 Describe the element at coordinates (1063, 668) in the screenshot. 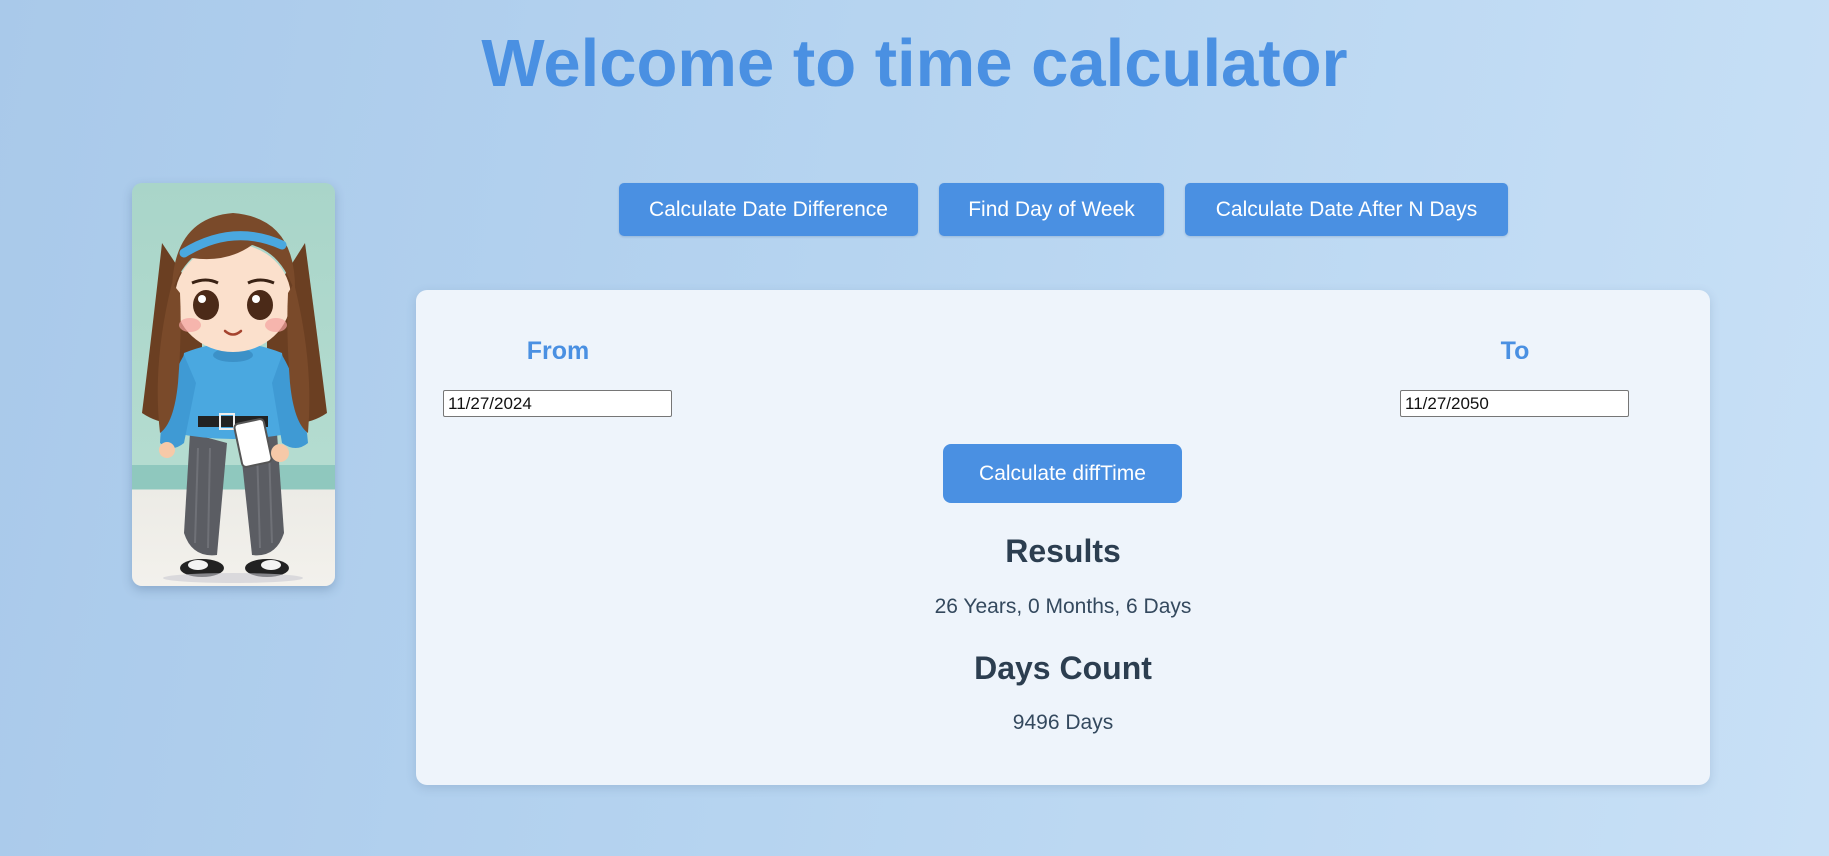

I see `days-count-heading: Days Count` at that location.